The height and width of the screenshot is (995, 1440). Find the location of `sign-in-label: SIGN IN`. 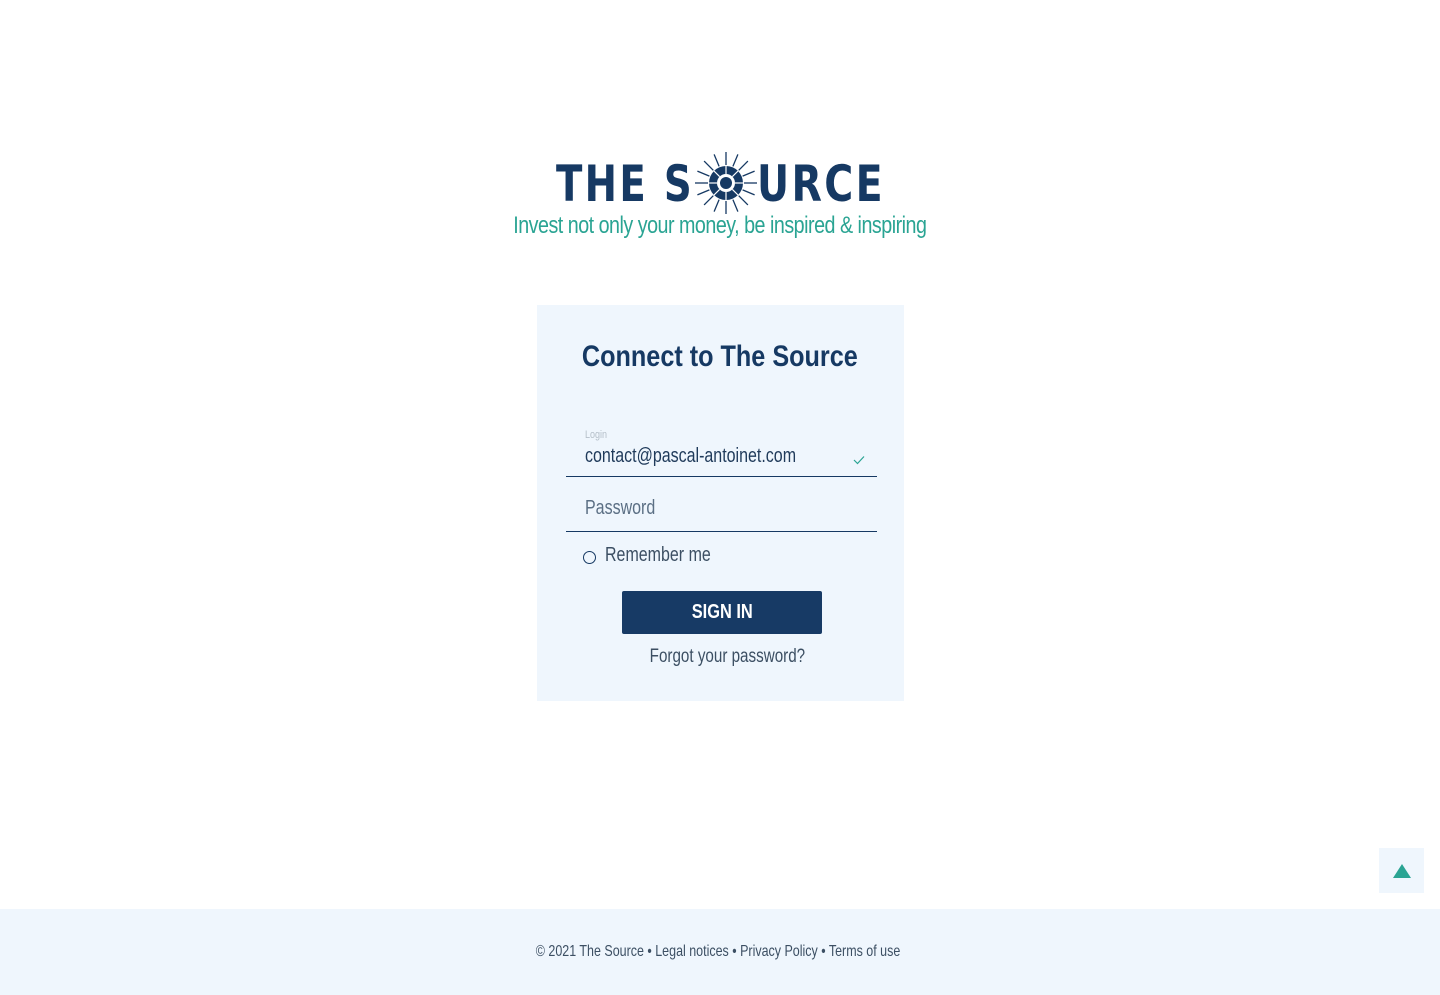

sign-in-label: SIGN IN is located at coordinates (722, 612).